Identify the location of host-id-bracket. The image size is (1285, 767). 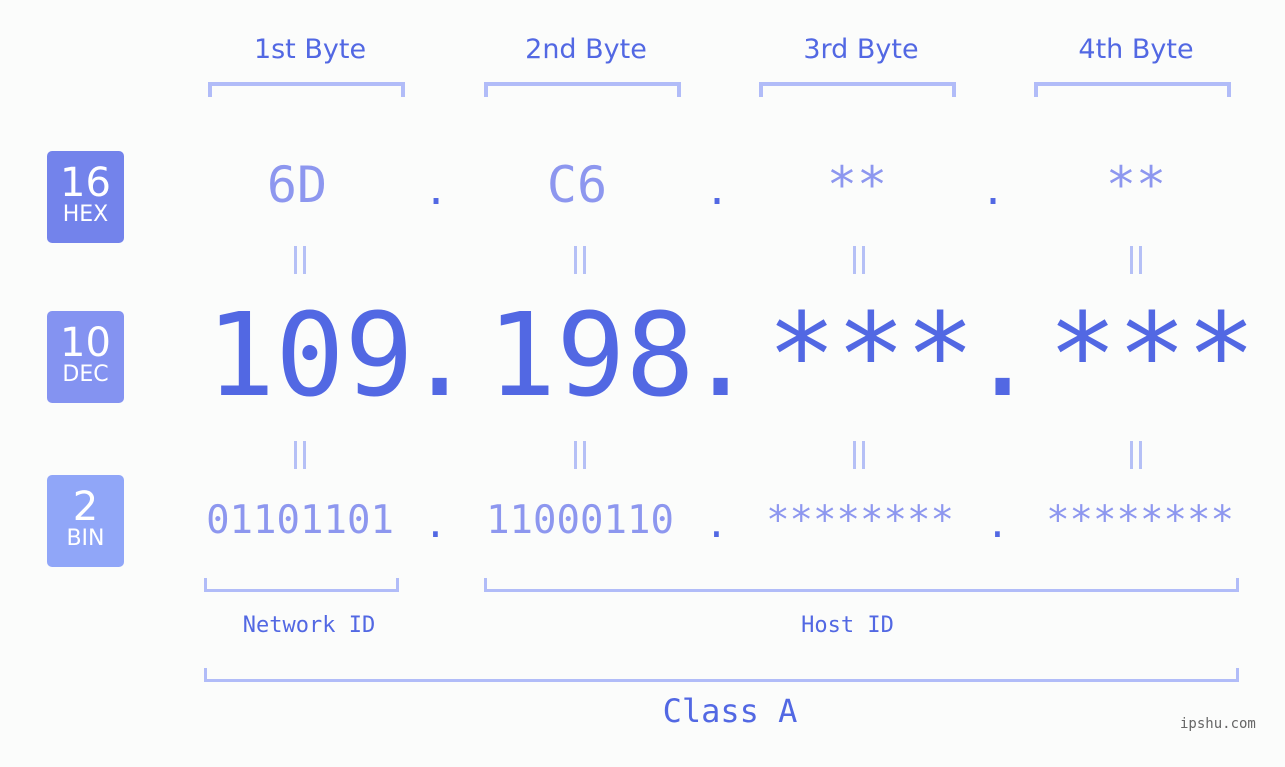
(861, 585).